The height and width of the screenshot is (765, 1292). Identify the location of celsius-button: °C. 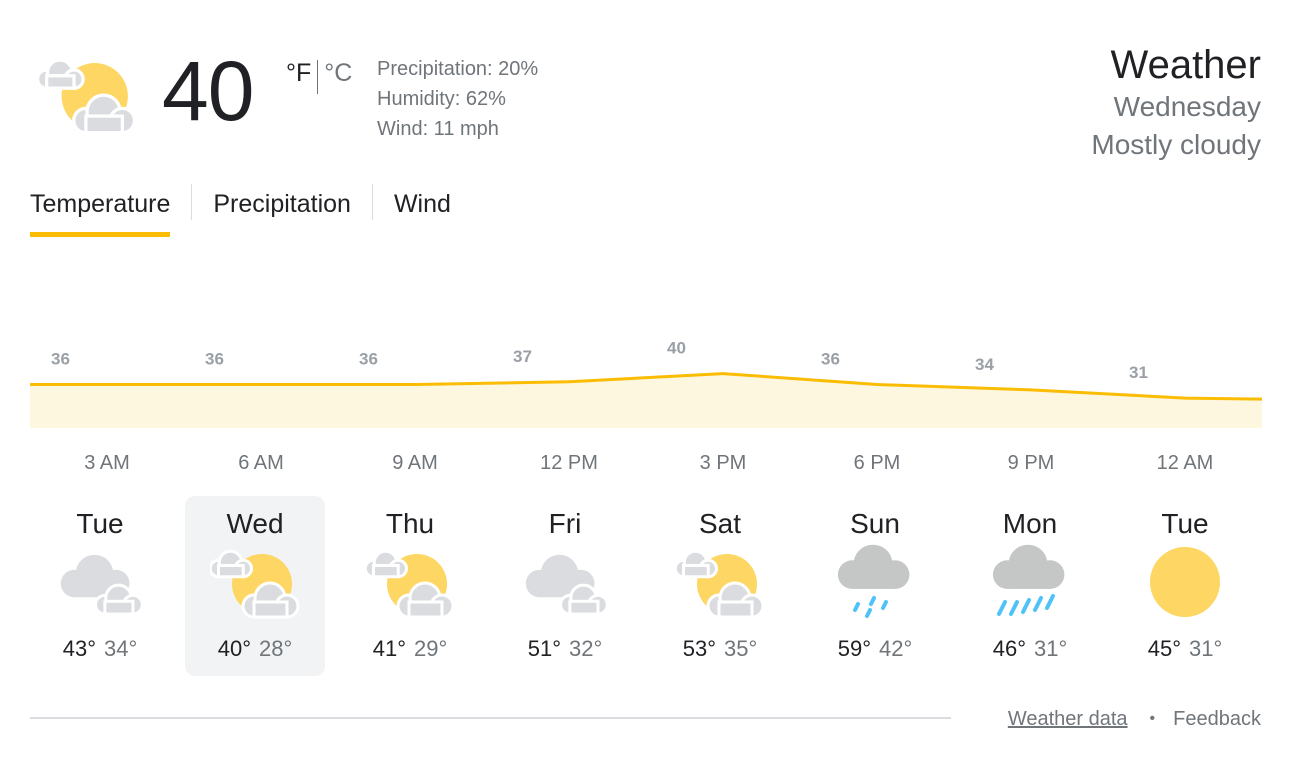
(335, 73).